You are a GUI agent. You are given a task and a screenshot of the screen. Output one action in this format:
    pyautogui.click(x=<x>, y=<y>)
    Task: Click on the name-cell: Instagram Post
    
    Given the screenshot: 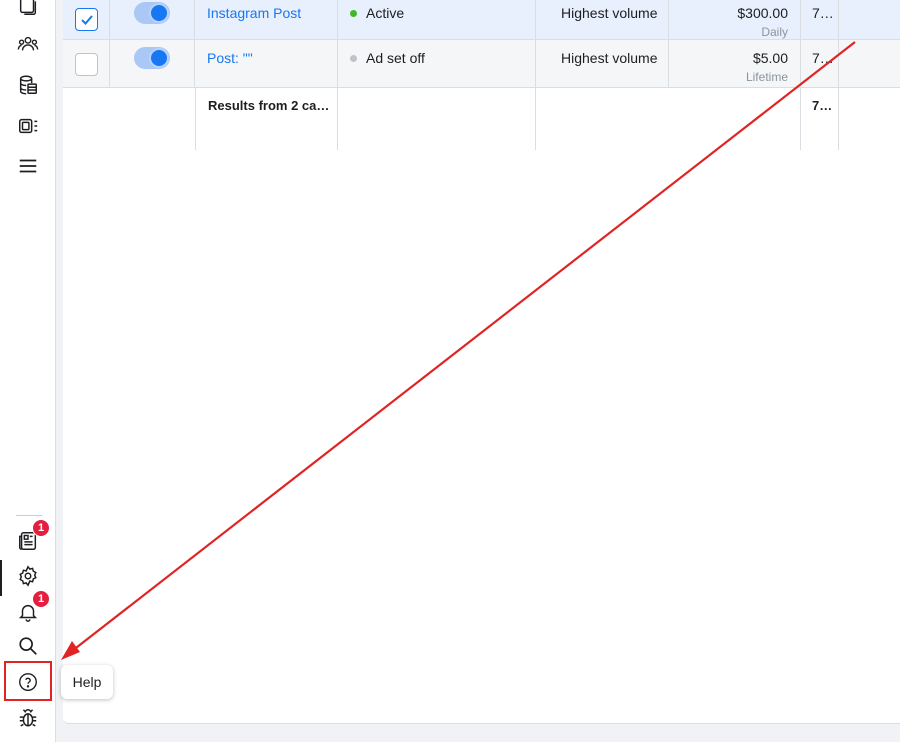 What is the action you would take?
    pyautogui.click(x=266, y=19)
    